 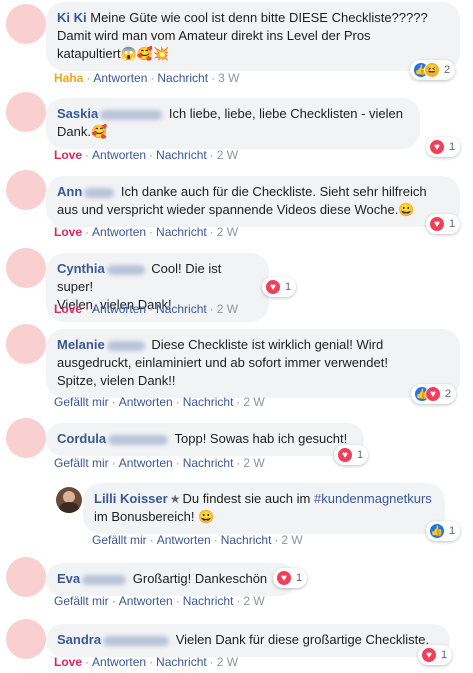 I want to click on hashtag-link: #kundenmagnetkurs, so click(x=373, y=498).